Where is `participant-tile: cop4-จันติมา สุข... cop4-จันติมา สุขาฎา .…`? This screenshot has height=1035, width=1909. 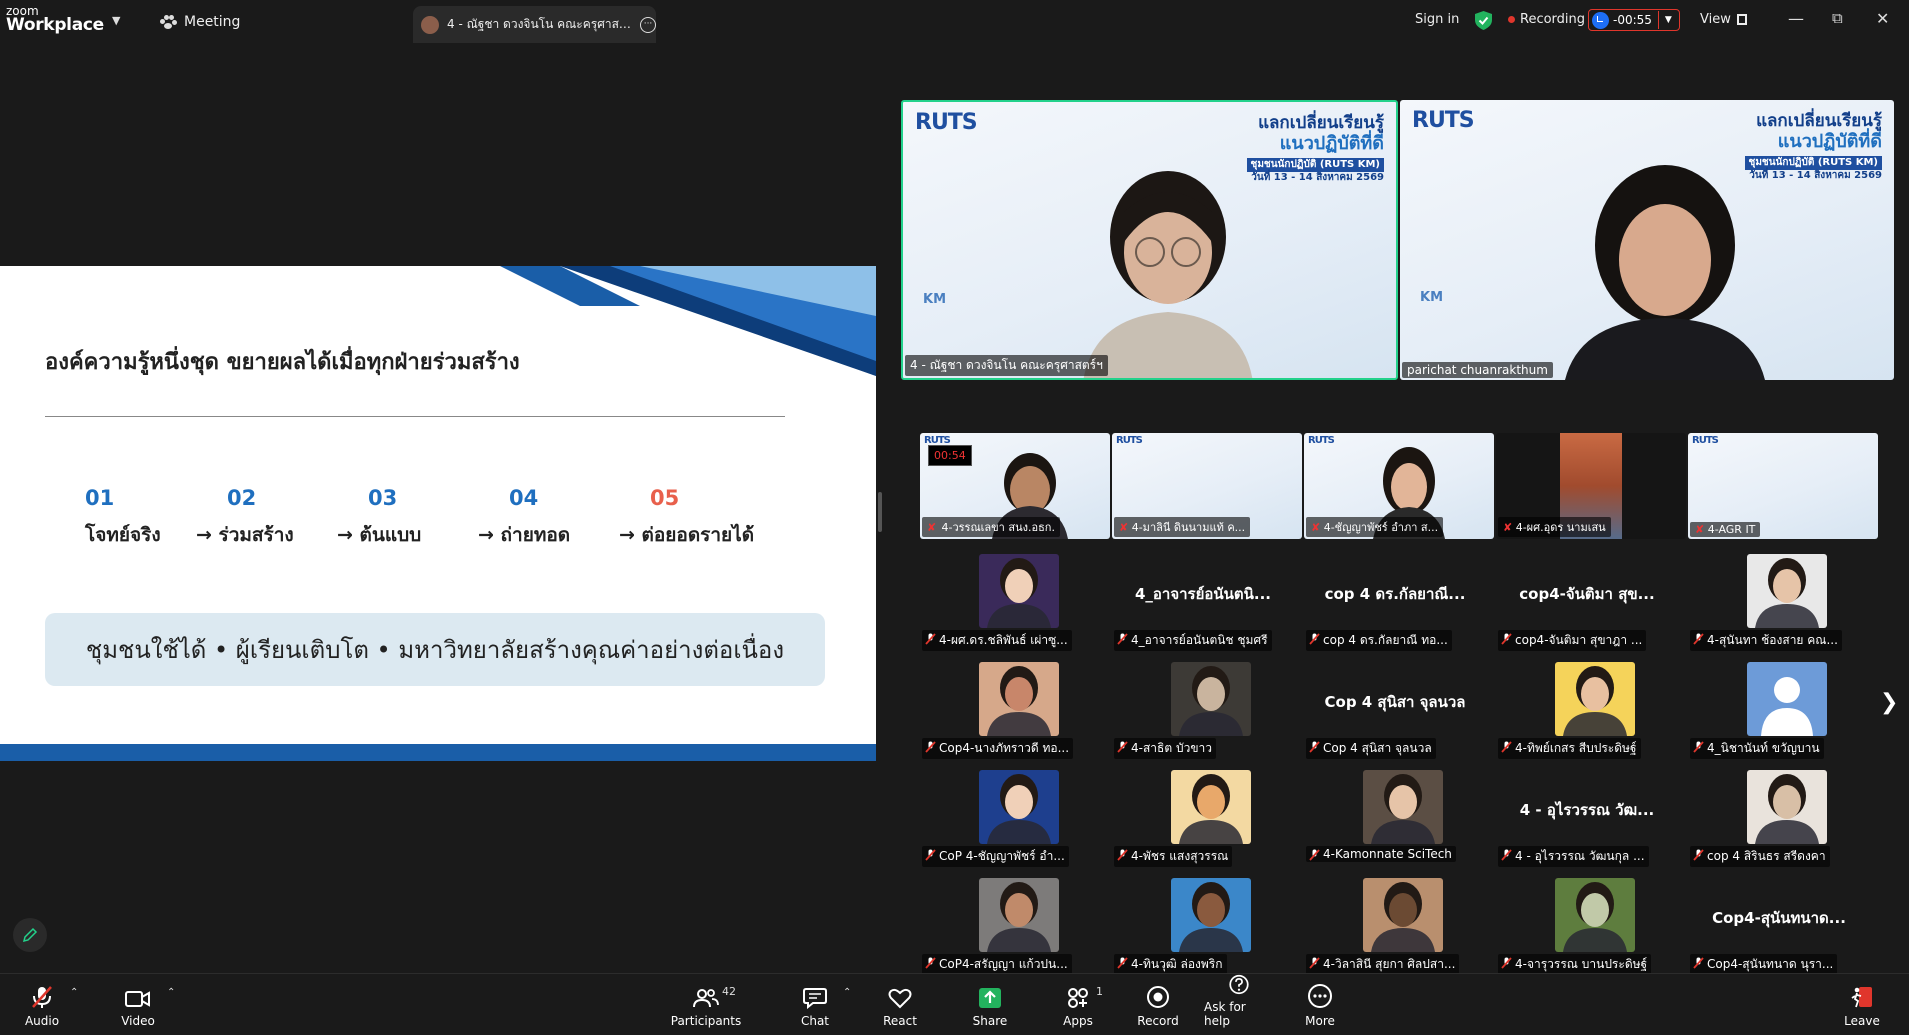
participant-tile: cop4-จันติมา สุข... cop4-จันติมา สุขาฎา .… is located at coordinates (1587, 602).